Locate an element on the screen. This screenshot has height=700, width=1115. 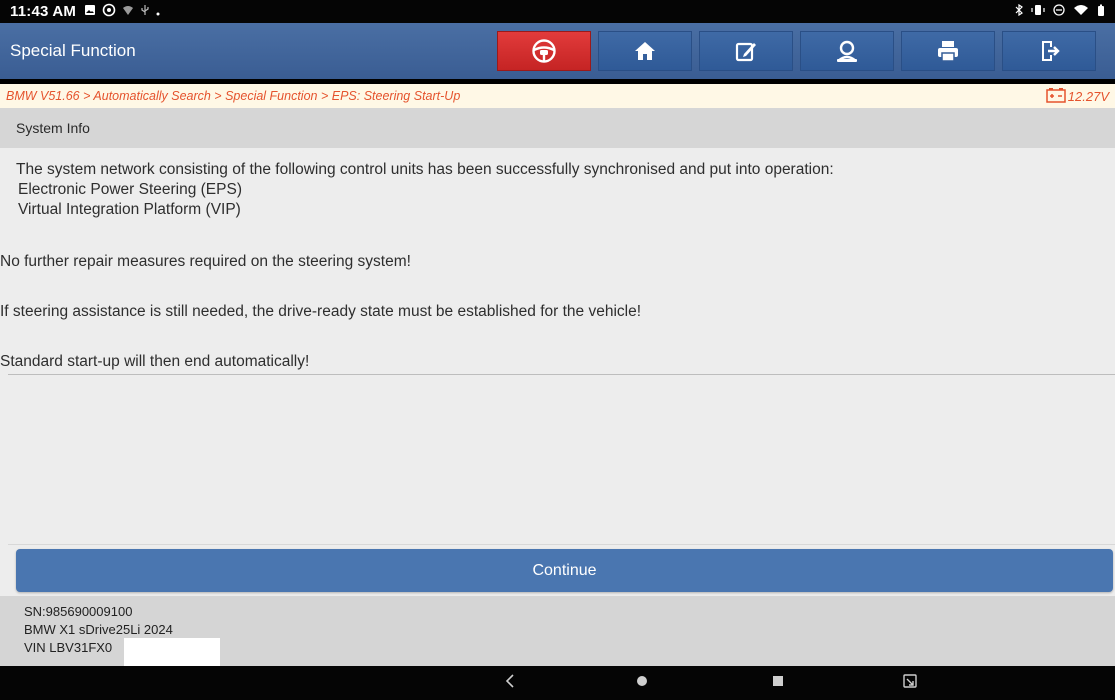
edit-report-button is located at coordinates (746, 51).